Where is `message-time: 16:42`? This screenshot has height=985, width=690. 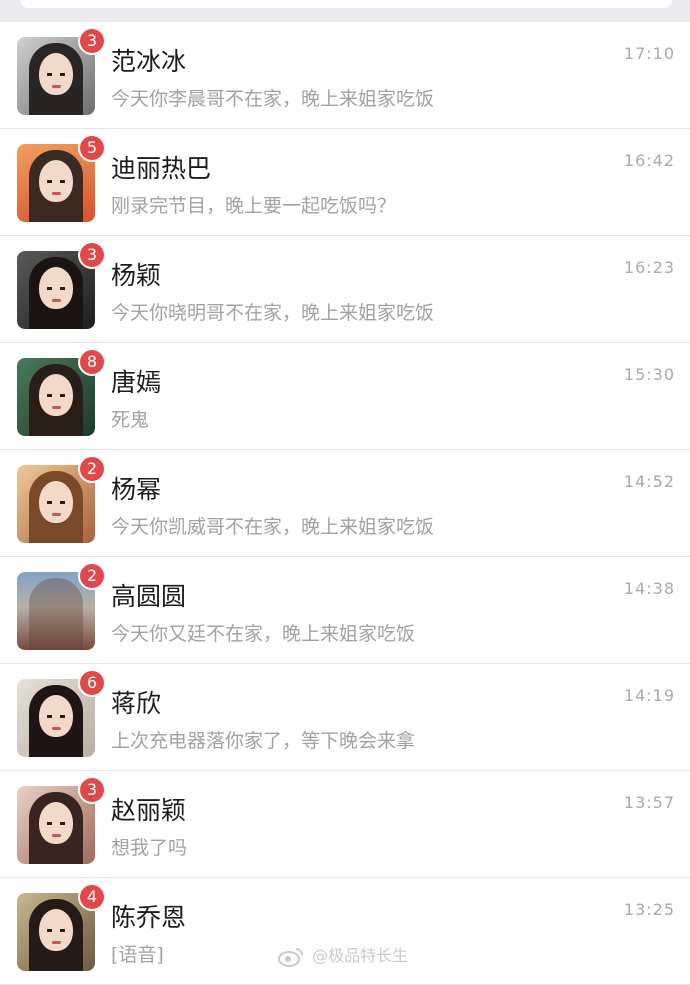
message-time: 16:42 is located at coordinates (649, 160).